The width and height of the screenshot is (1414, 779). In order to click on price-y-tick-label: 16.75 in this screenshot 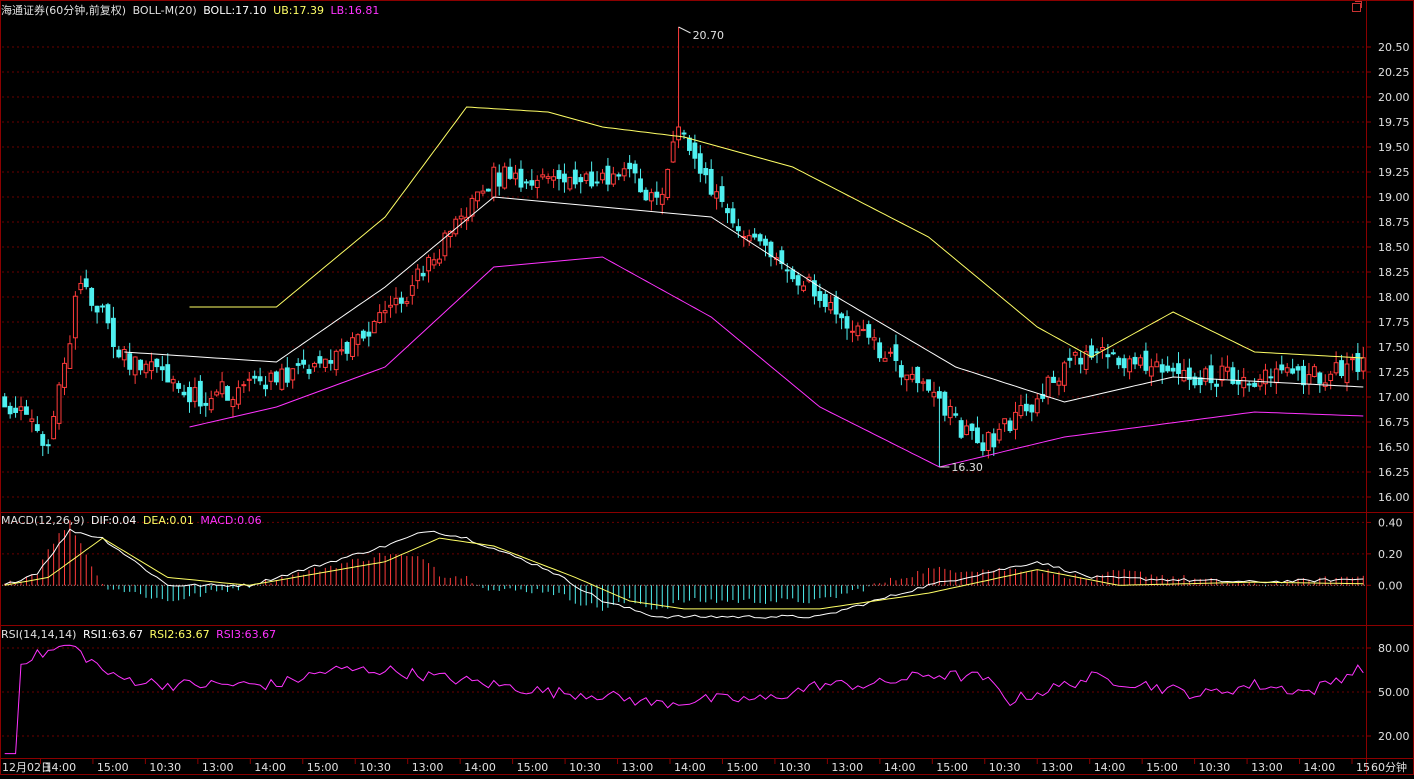, I will do `click(1394, 422)`.